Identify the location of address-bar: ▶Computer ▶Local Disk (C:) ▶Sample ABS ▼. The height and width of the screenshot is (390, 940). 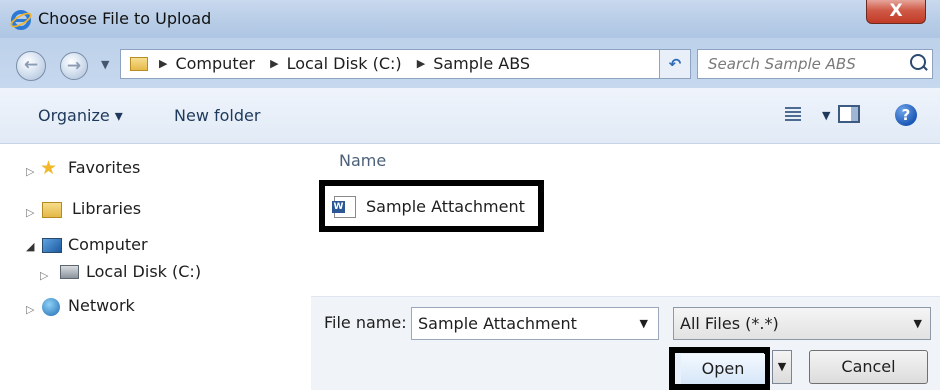
(404, 64).